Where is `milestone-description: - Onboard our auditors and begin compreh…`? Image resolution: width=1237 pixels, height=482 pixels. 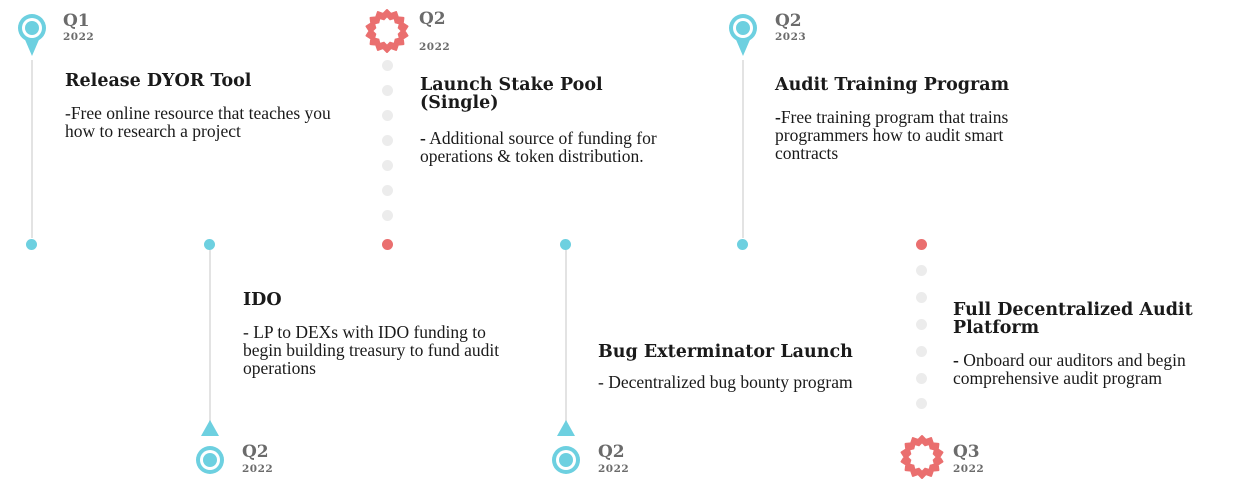 milestone-description: - Onboard our auditors and begin compreh… is located at coordinates (1090, 369).